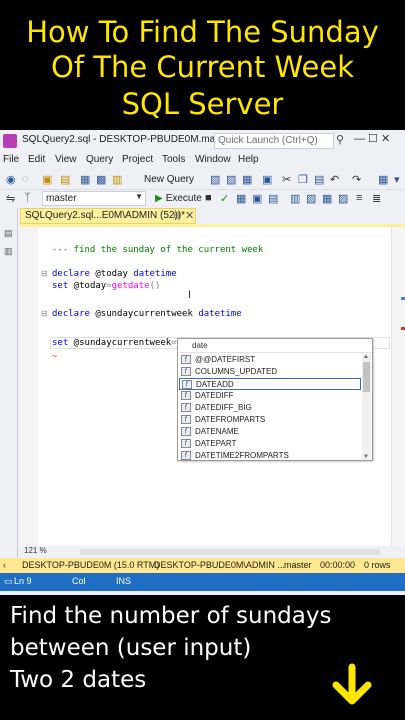 This screenshot has width=405, height=720. Describe the element at coordinates (10, 198) in the screenshot. I see `connect-icon: ⇋` at that location.